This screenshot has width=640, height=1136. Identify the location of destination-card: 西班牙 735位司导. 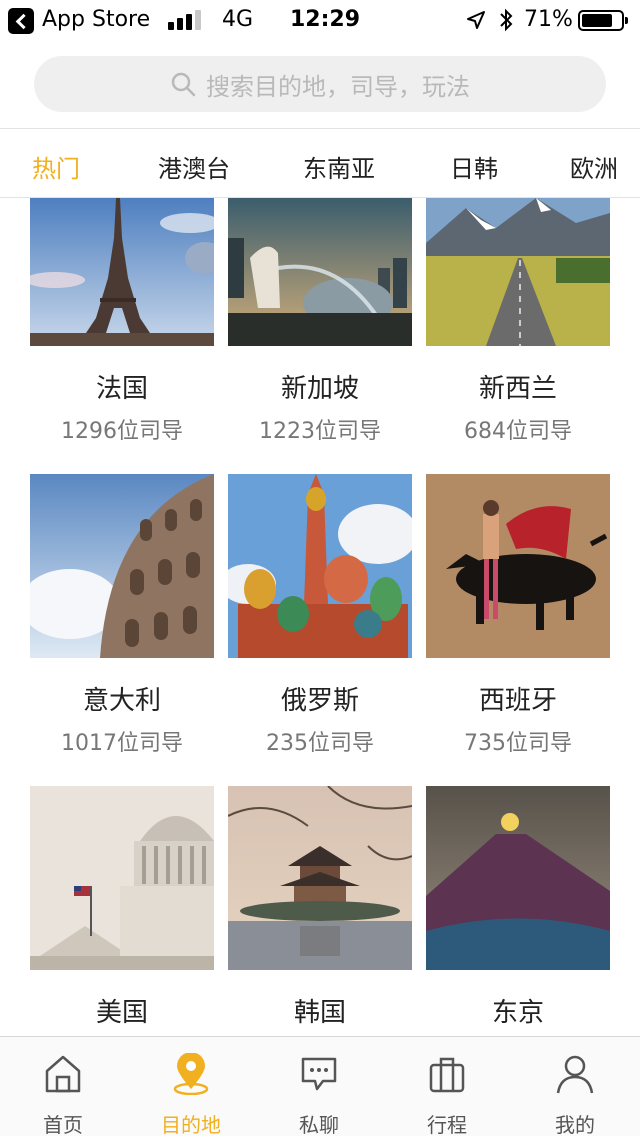
(518, 615).